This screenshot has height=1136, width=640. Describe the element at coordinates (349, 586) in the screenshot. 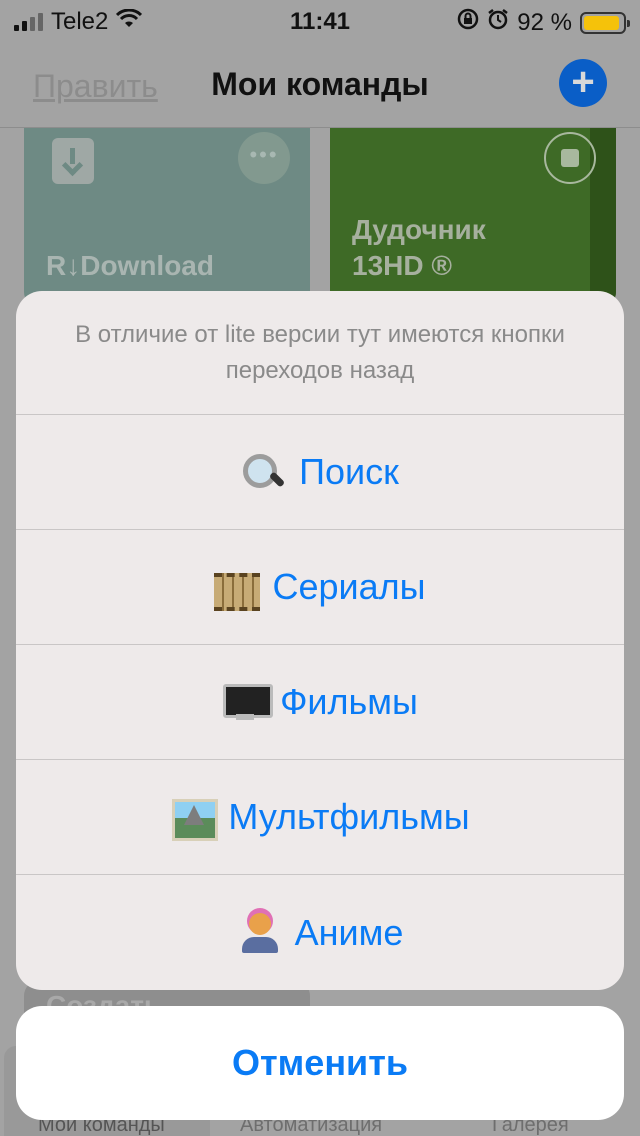

I see `option-label: Сериалы` at that location.